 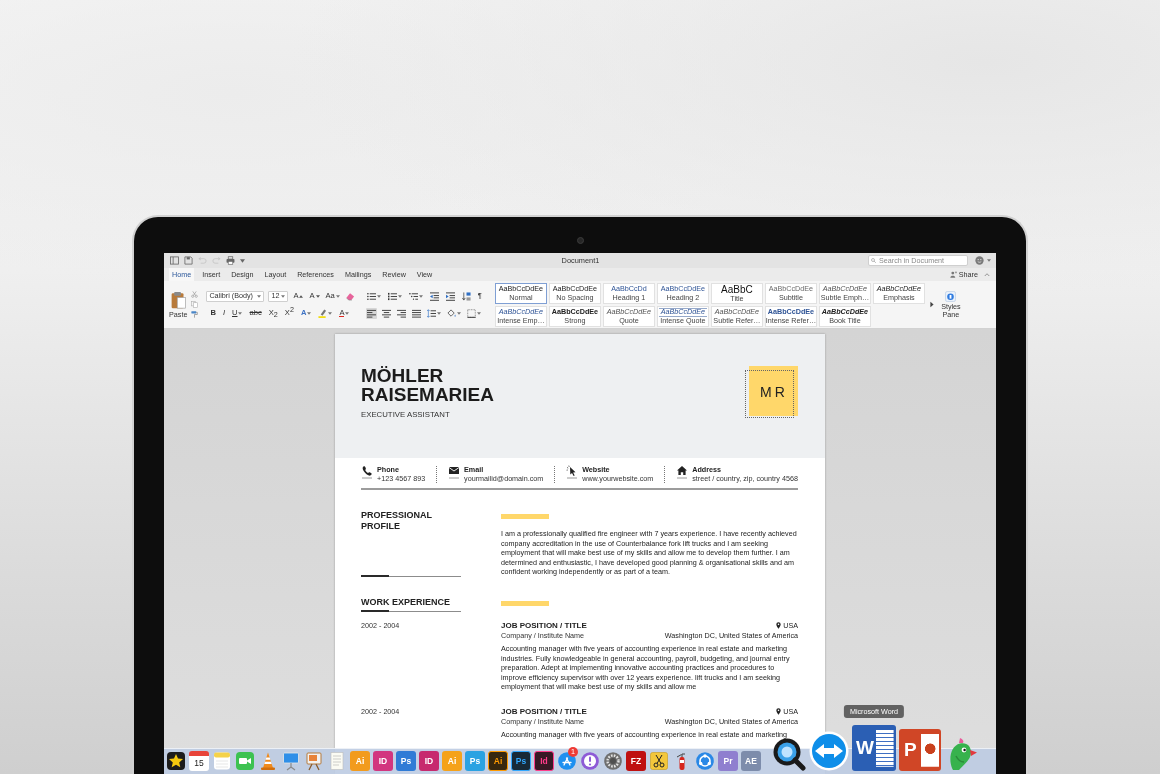 I want to click on easel-icon, so click(x=314, y=761).